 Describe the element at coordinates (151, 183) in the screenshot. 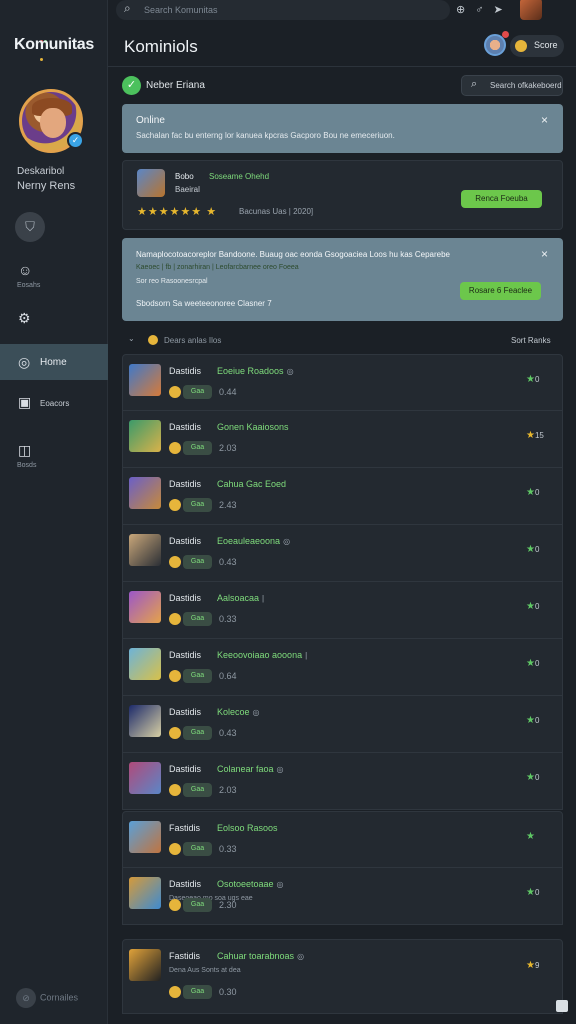

I see `featured-thumbnail` at that location.